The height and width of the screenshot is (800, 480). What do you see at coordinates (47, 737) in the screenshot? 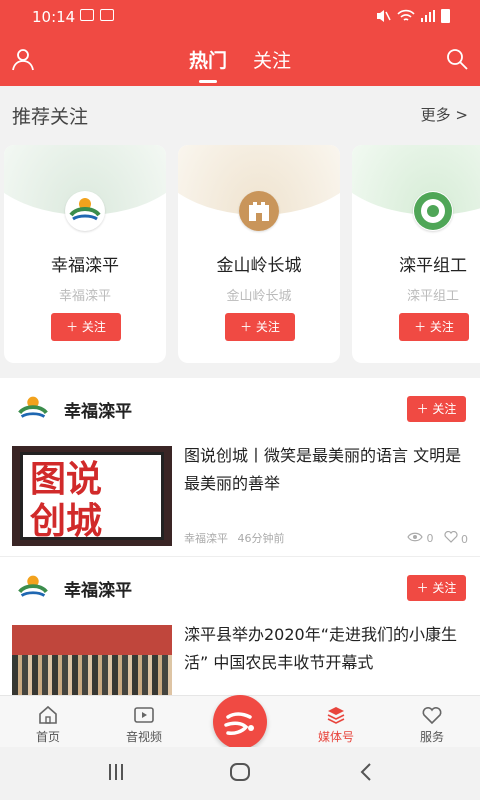
I see `nav-home-label: 首页` at bounding box center [47, 737].